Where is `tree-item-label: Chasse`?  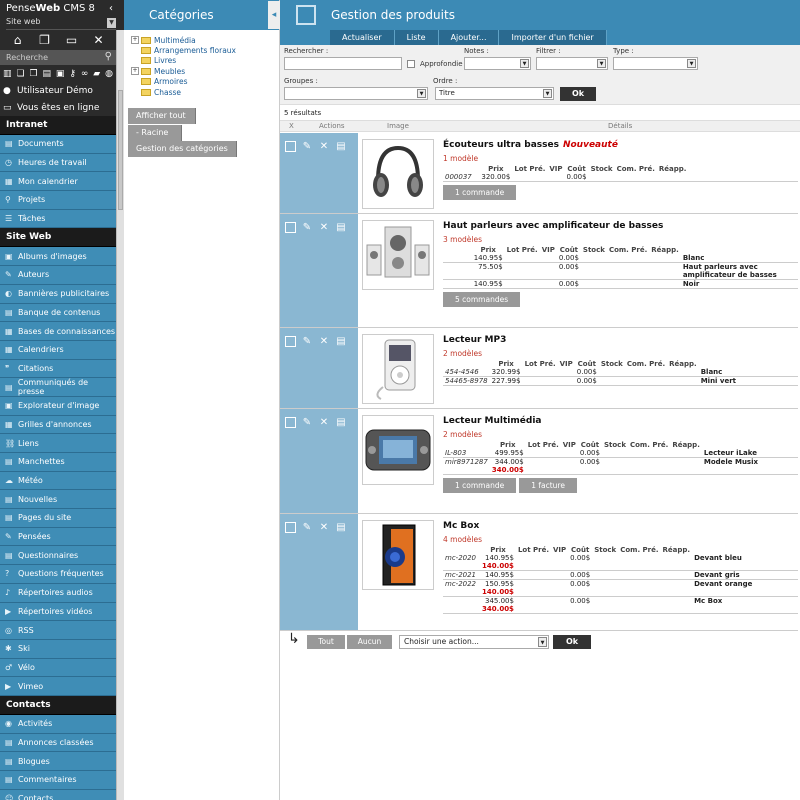
tree-item-label: Chasse is located at coordinates (167, 92).